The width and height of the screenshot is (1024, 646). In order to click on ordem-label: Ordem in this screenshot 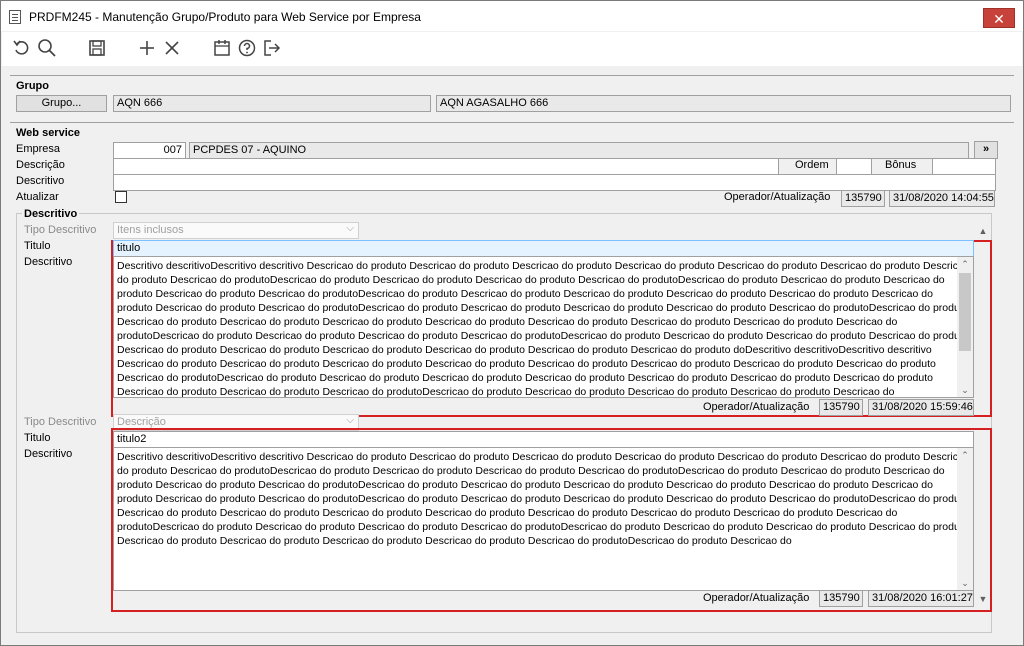, I will do `click(812, 165)`.